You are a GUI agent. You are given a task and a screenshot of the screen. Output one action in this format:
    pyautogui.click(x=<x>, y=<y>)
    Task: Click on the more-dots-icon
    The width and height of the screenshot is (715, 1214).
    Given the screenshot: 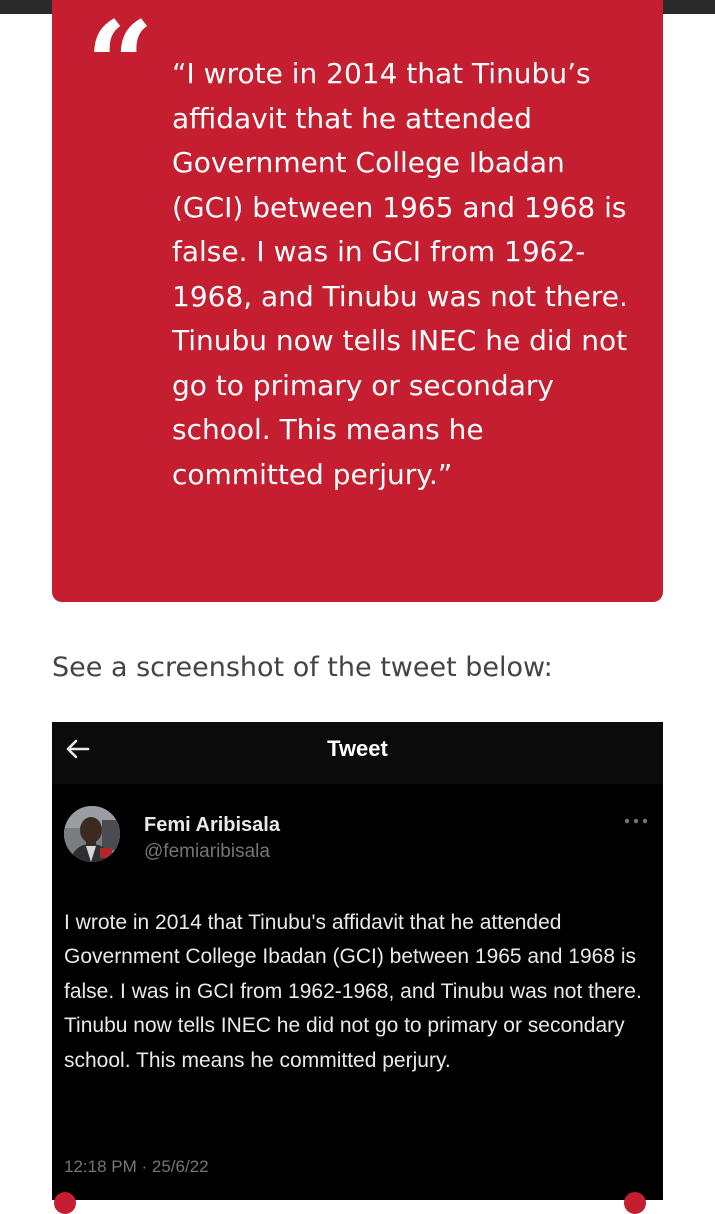 What is the action you would take?
    pyautogui.click(x=636, y=821)
    